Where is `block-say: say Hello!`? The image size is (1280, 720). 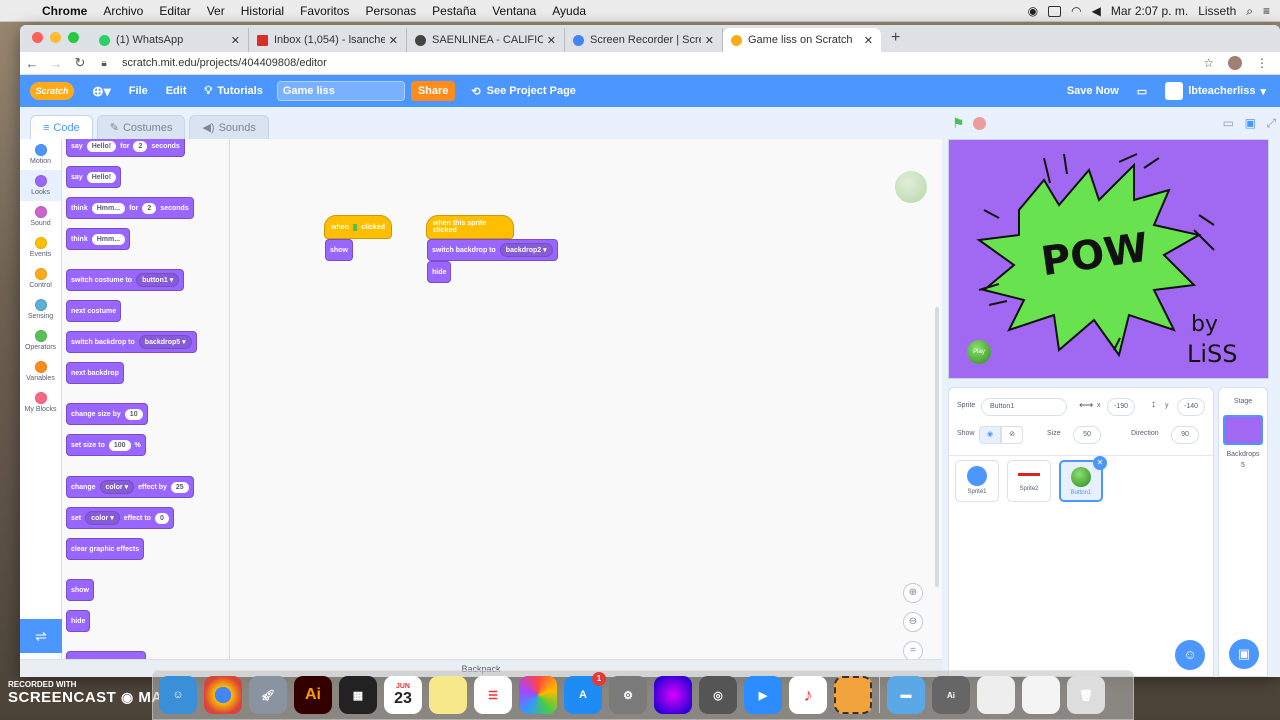
block-say: say Hello! is located at coordinates (94, 177).